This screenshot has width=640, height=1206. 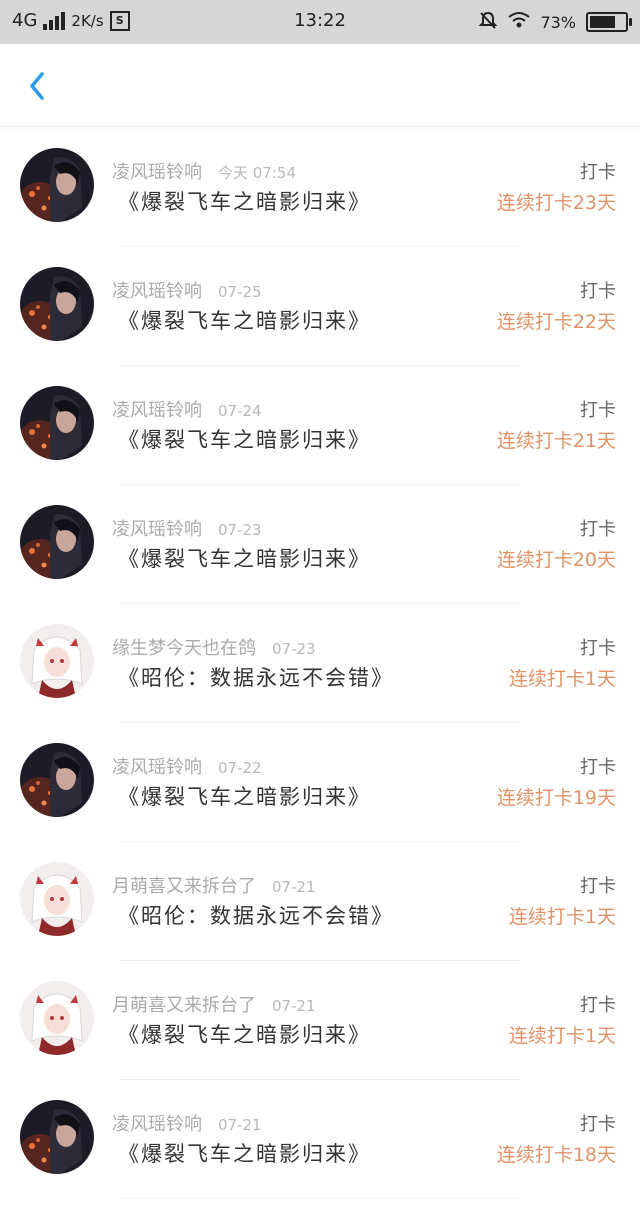 I want to click on checkin-item: 凌风瑶铃响 07-24 《爆裂飞车之暗影归来》 打卡 连续打卡21天, so click(x=320, y=425).